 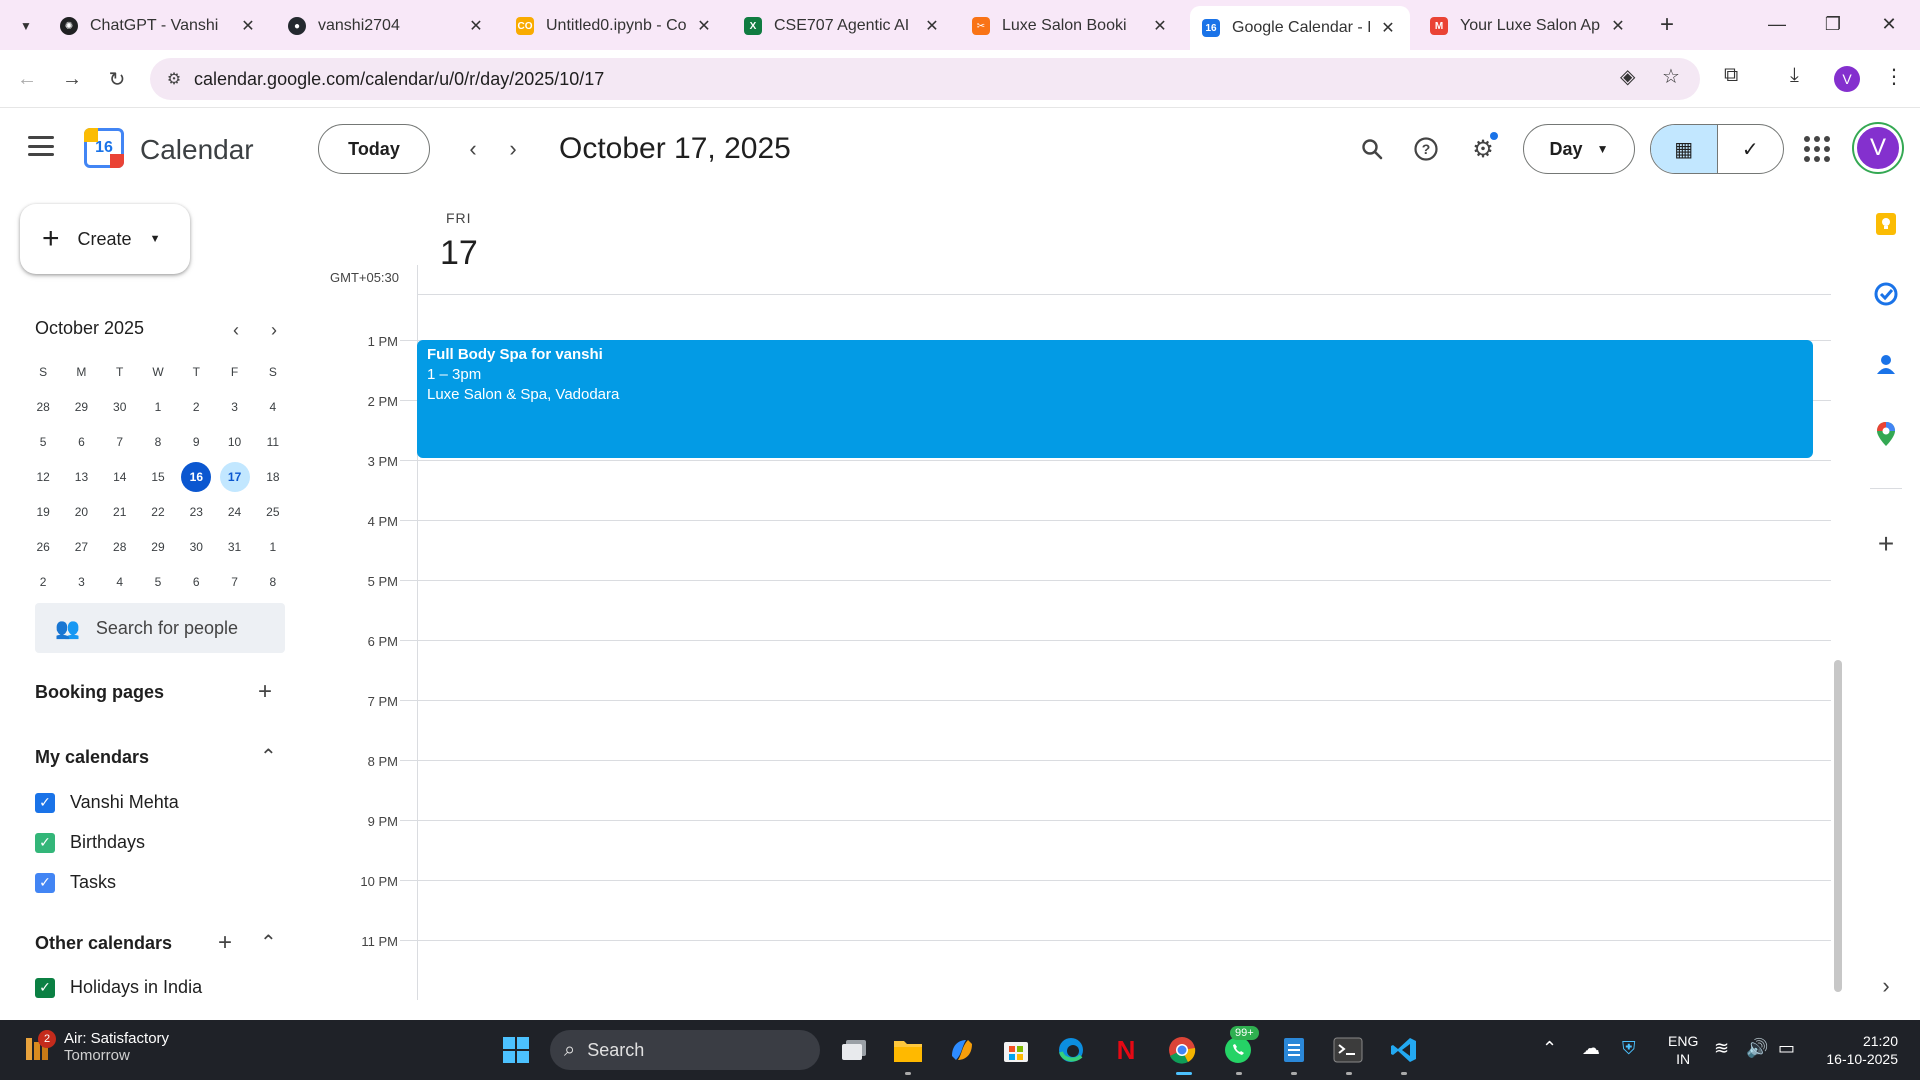 I want to click on minimize-icon: —, so click(x=1777, y=24).